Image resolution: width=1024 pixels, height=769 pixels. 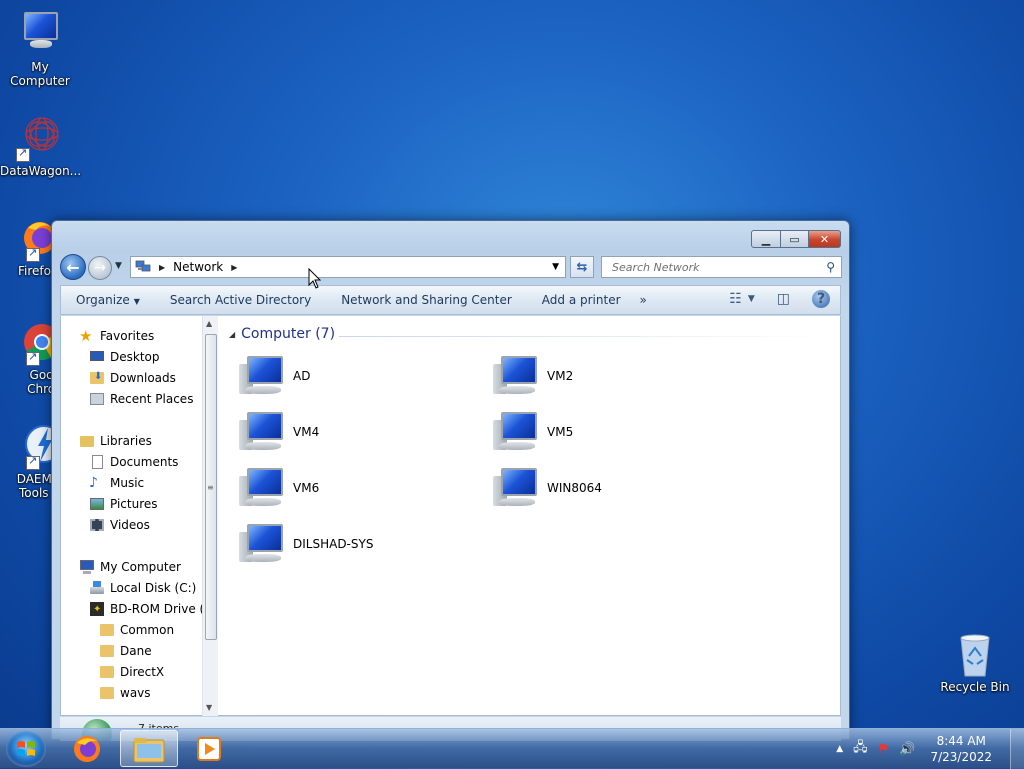 I want to click on shortcut-arrow-icon, so click(x=33, y=358).